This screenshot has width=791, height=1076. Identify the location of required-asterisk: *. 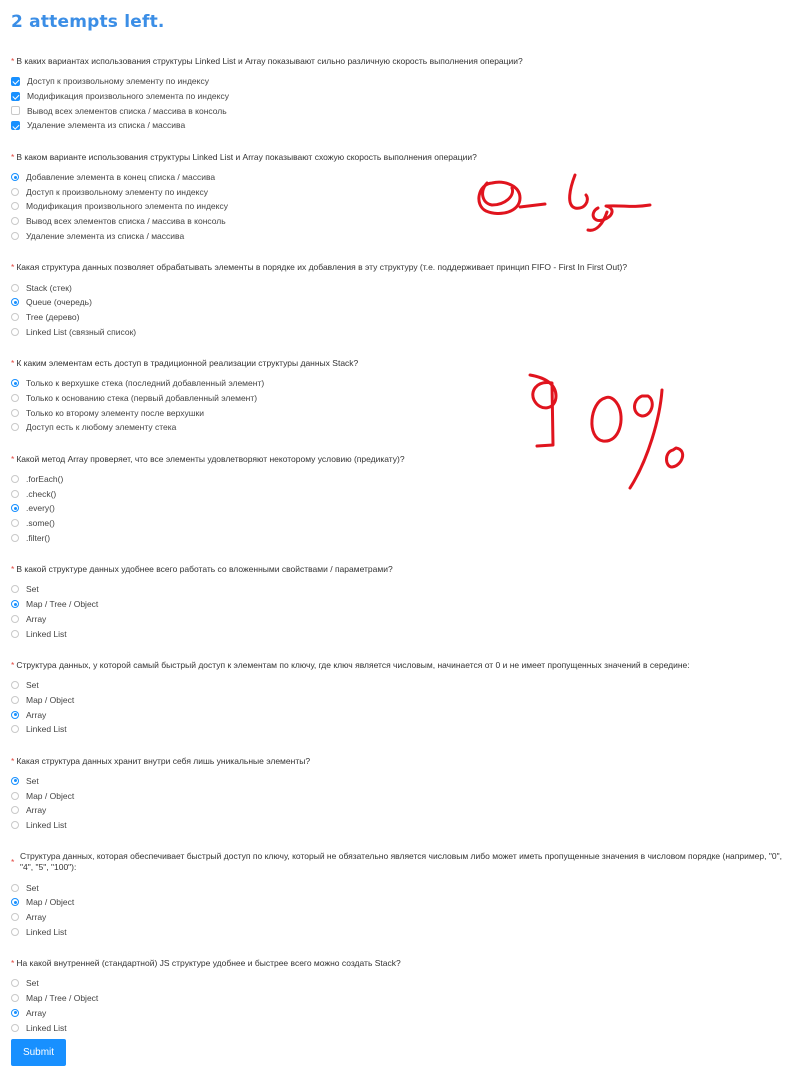
(13, 862).